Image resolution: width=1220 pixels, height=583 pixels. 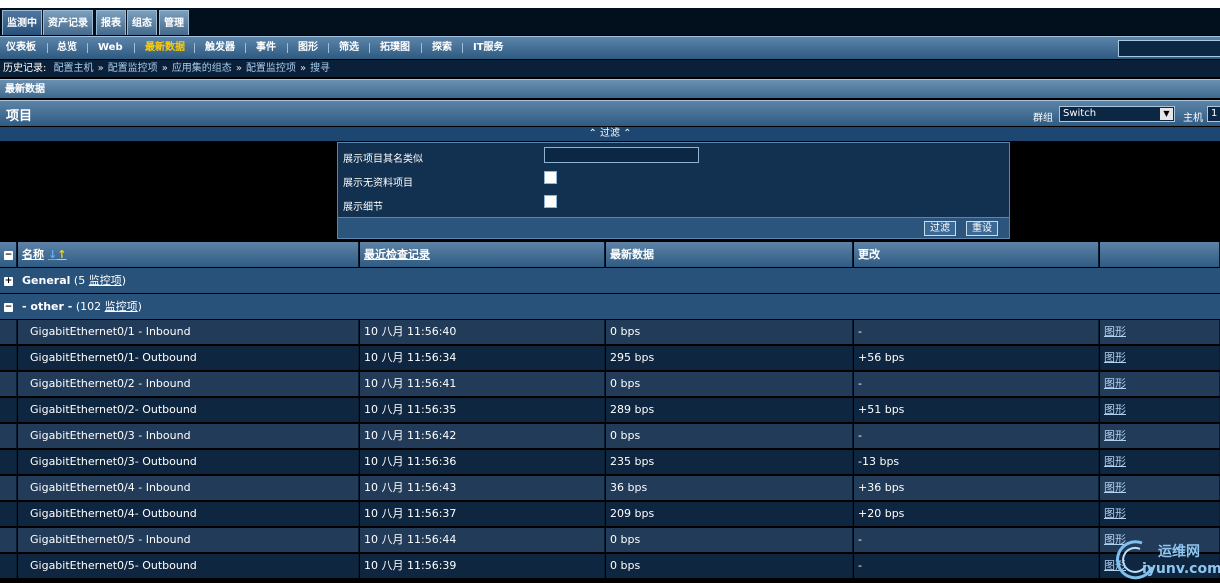 I want to click on tab-inventory: 资产记录, so click(x=68, y=22).